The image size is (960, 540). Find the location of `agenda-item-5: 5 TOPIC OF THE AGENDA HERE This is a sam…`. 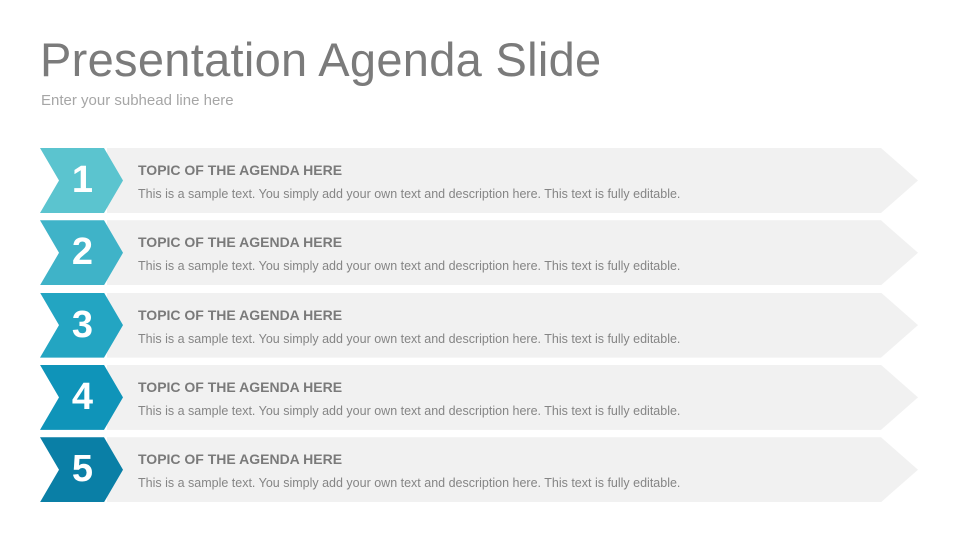

agenda-item-5: 5 TOPIC OF THE AGENDA HERE This is a sam… is located at coordinates (480, 470).